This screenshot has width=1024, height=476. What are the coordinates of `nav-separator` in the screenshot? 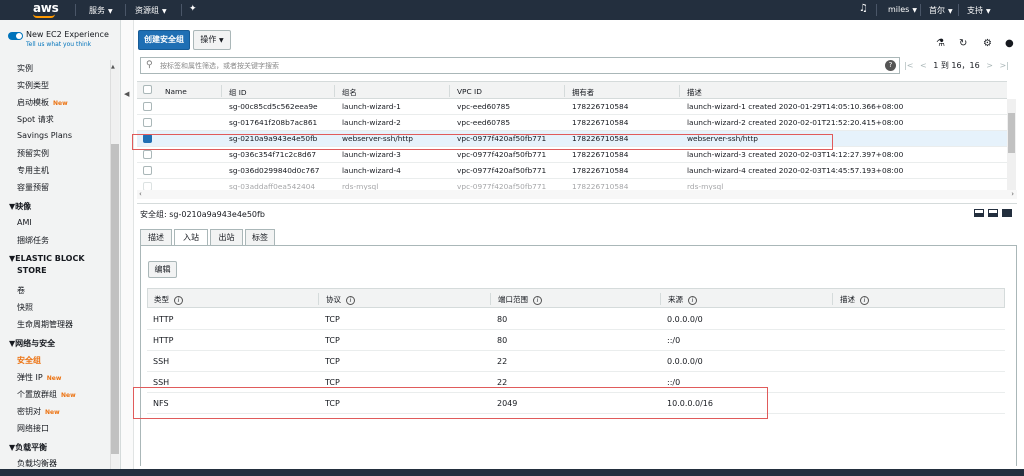 It's located at (876, 10).